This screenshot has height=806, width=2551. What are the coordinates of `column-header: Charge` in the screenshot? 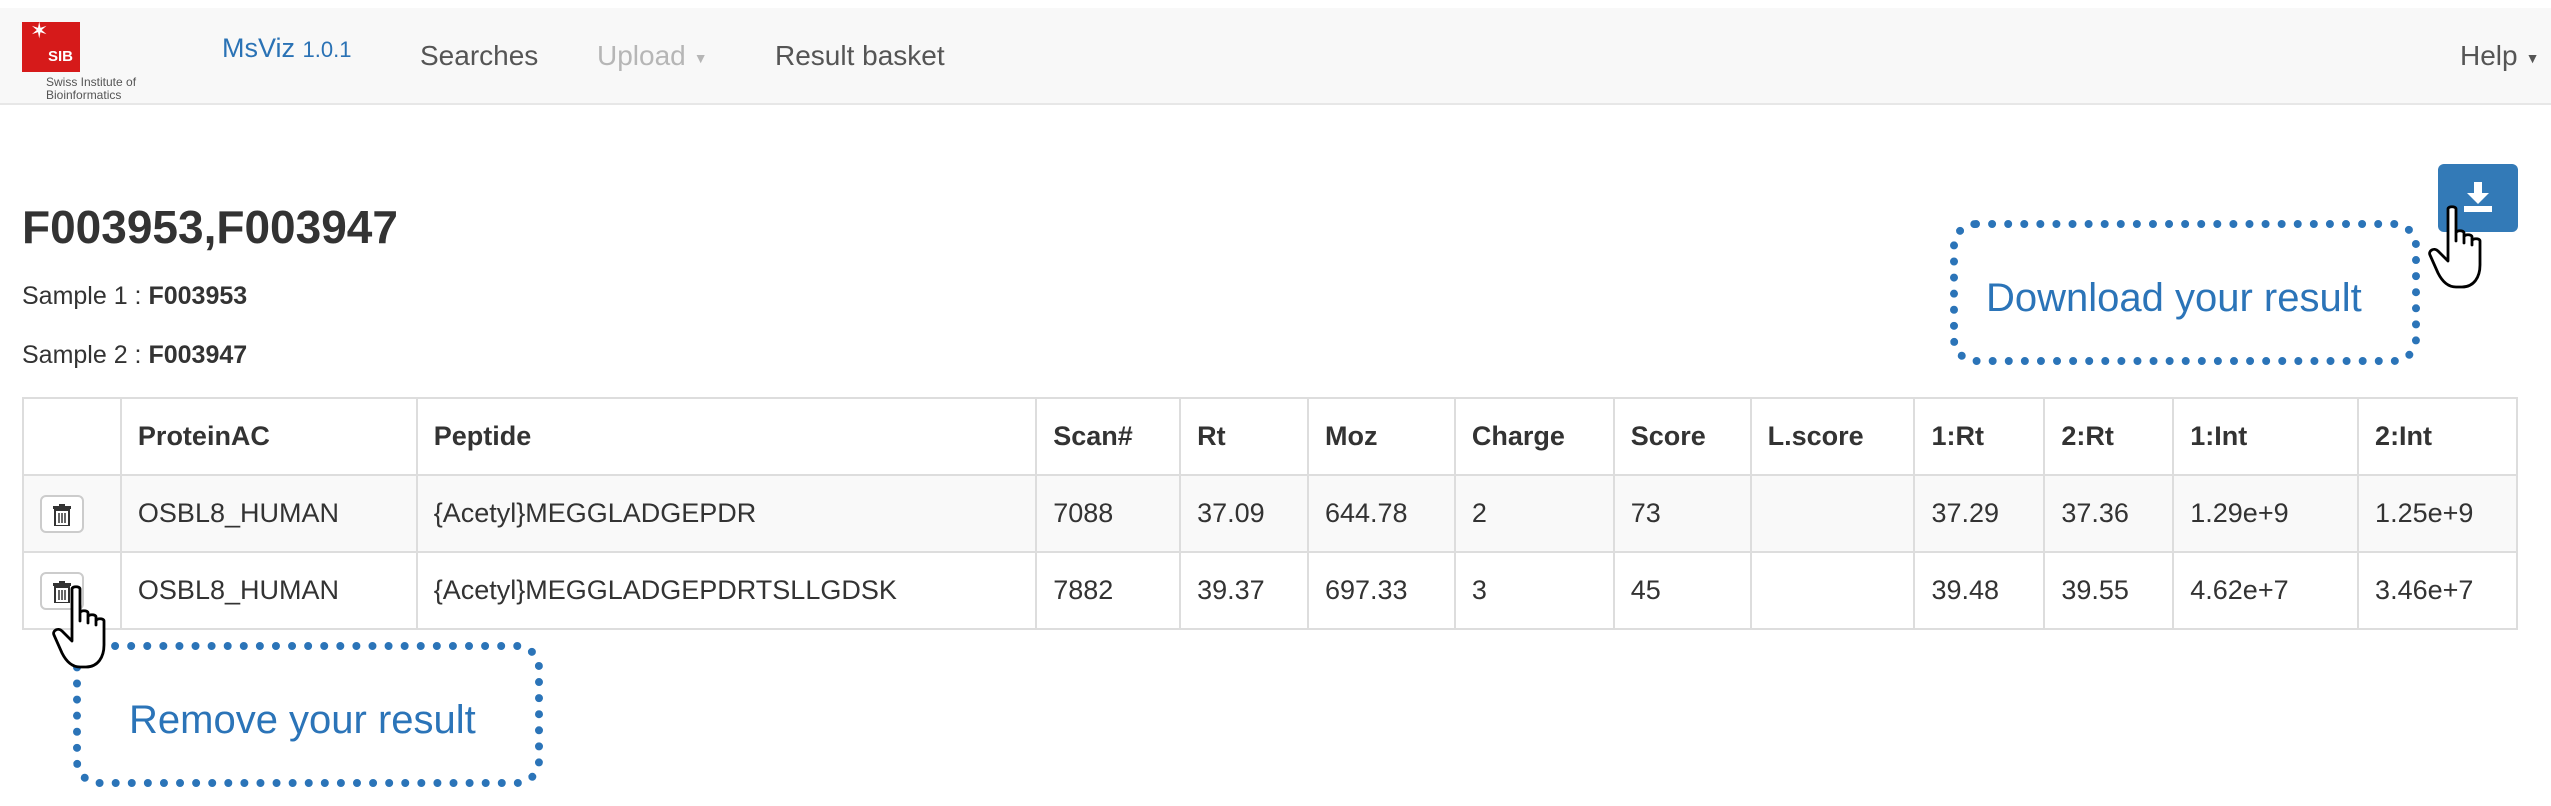 It's located at (1534, 436).